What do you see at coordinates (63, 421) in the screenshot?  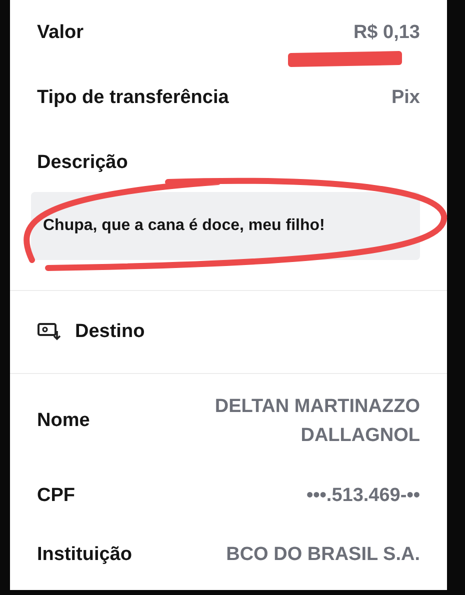 I see `field-label: Nome` at bounding box center [63, 421].